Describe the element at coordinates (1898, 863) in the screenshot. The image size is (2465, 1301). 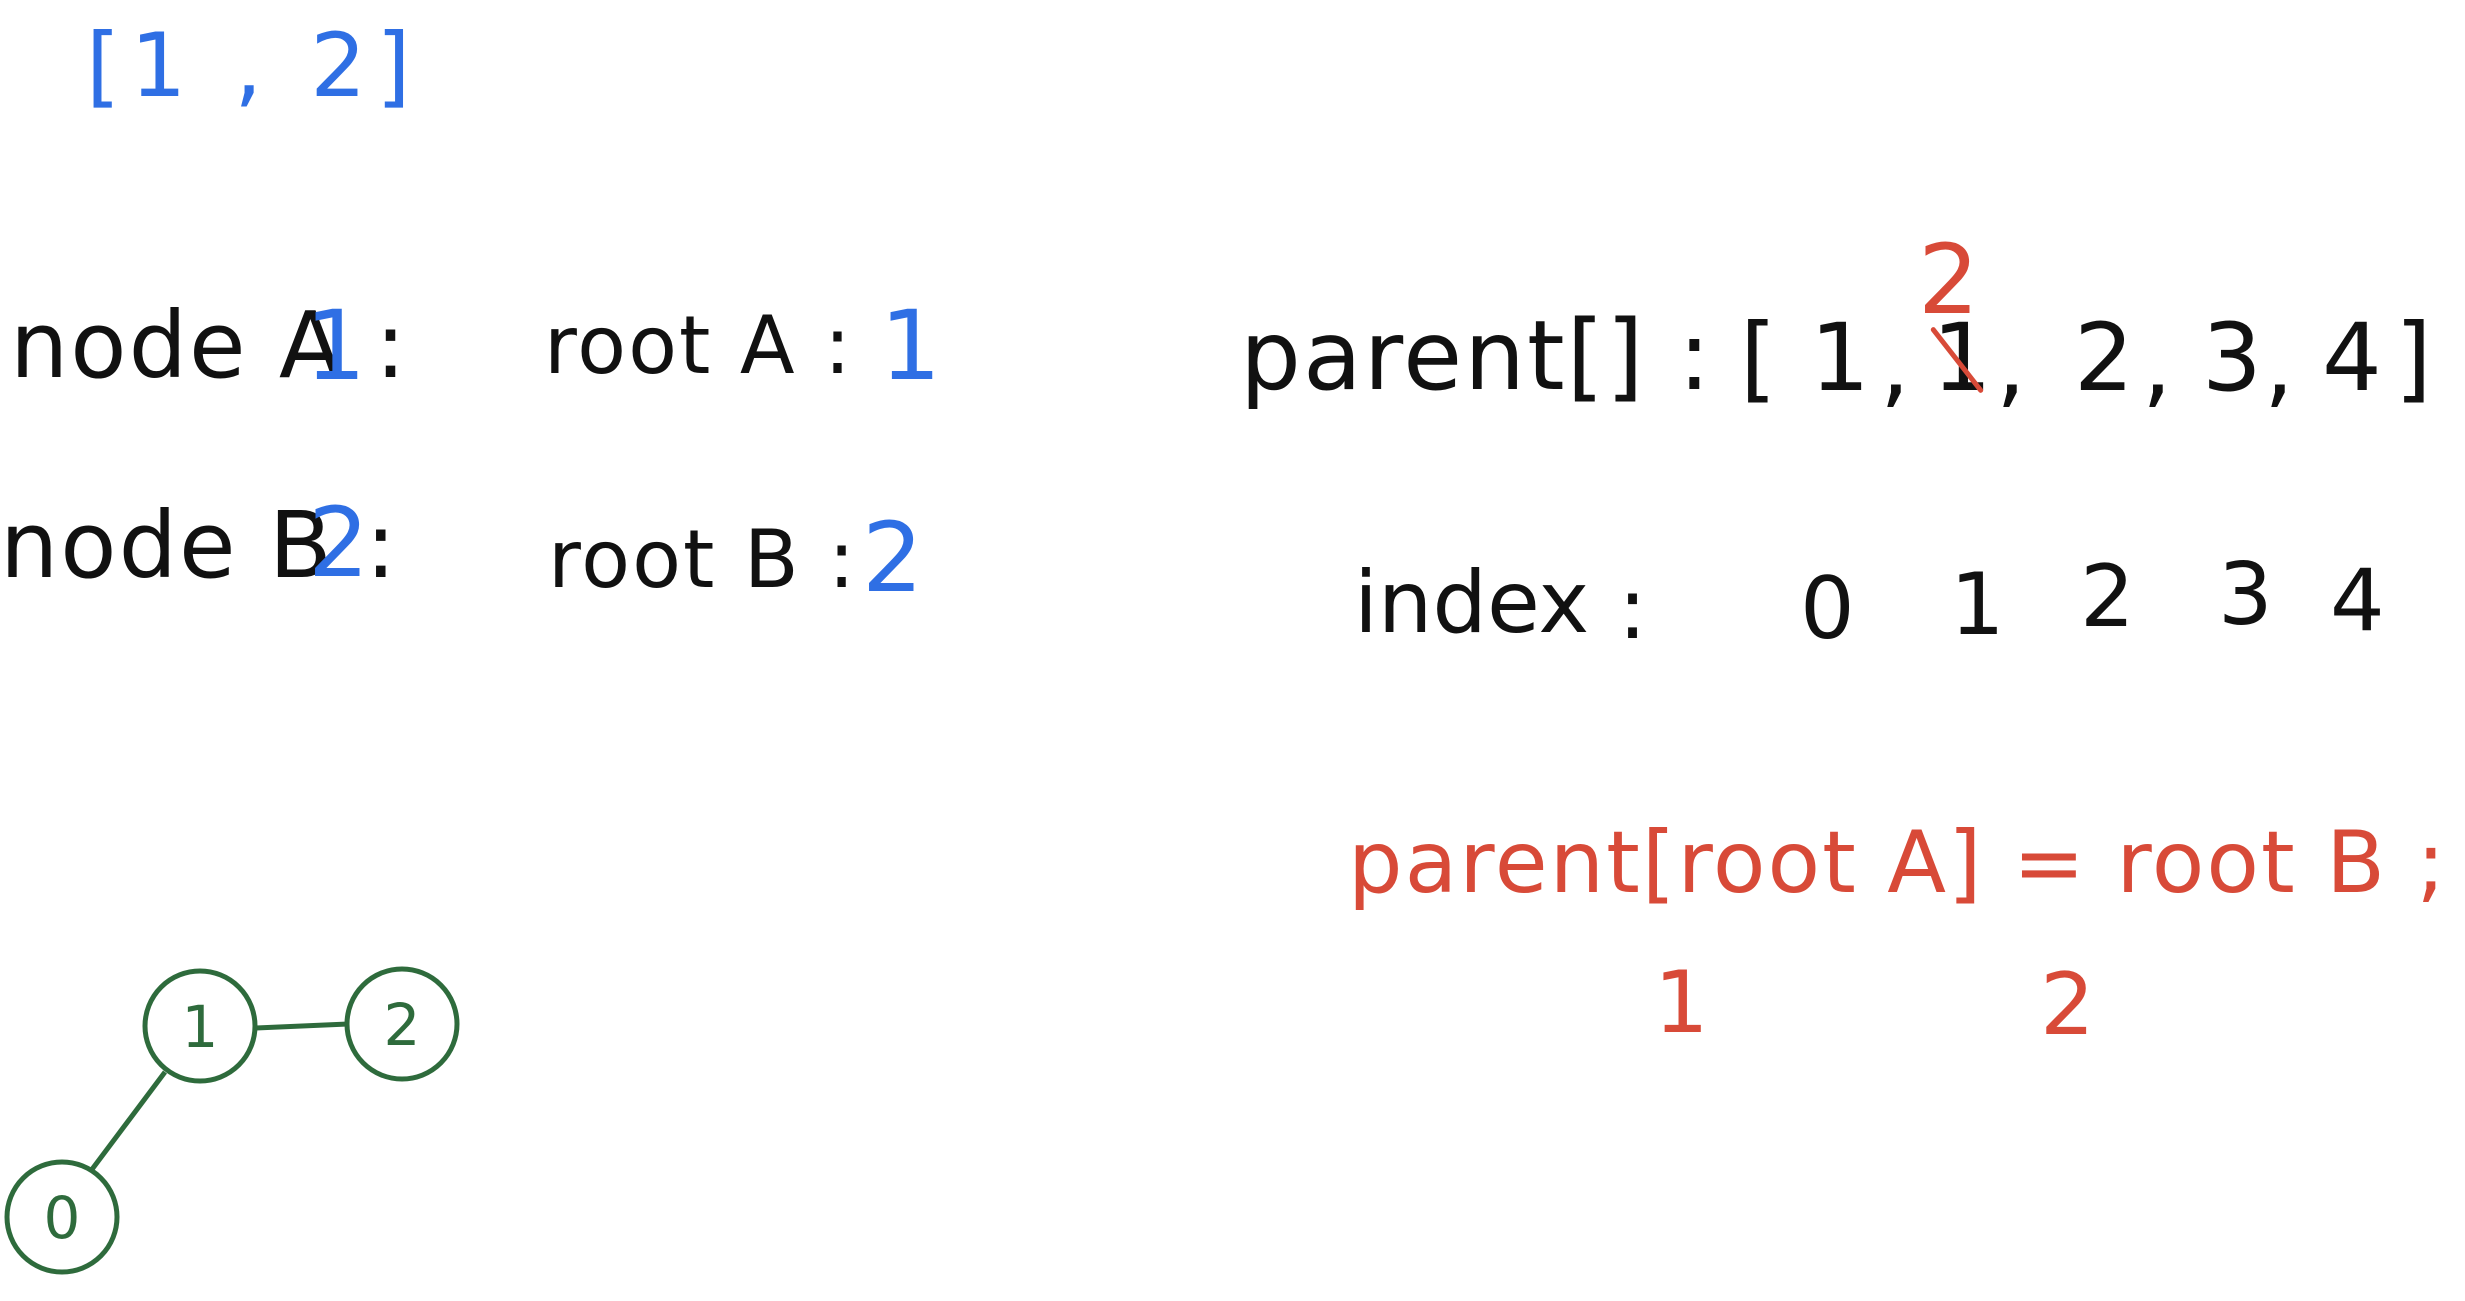
I see `assignment-statement: parent[root A] = root B ;` at that location.